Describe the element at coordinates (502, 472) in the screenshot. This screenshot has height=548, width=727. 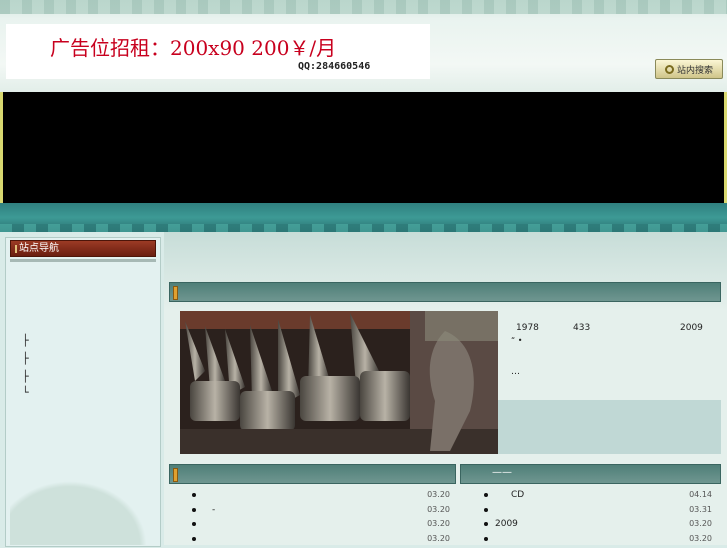
I see `news-right-title: ——` at that location.